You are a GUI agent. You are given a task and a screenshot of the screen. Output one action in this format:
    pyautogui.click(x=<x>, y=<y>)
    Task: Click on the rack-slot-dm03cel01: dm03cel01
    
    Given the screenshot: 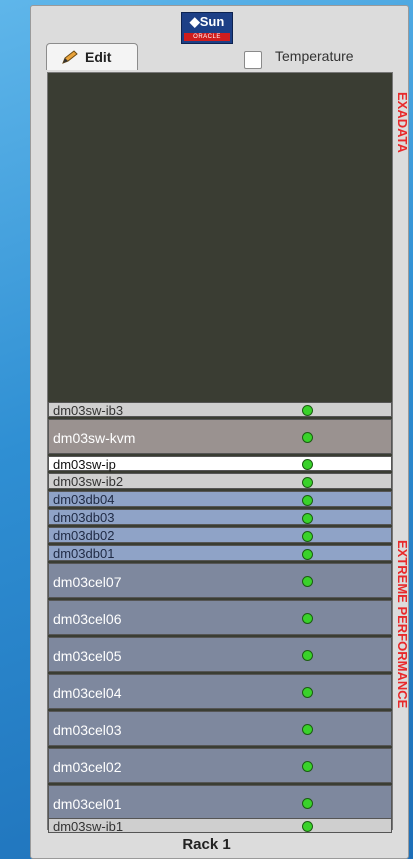 What is the action you would take?
    pyautogui.click(x=220, y=802)
    